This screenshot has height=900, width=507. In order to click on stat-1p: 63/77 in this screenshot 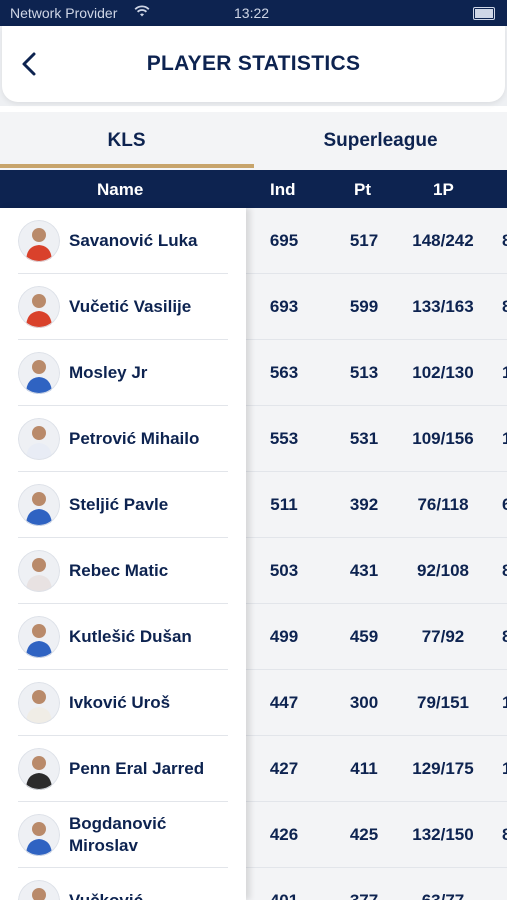, I will do `click(443, 895)`.